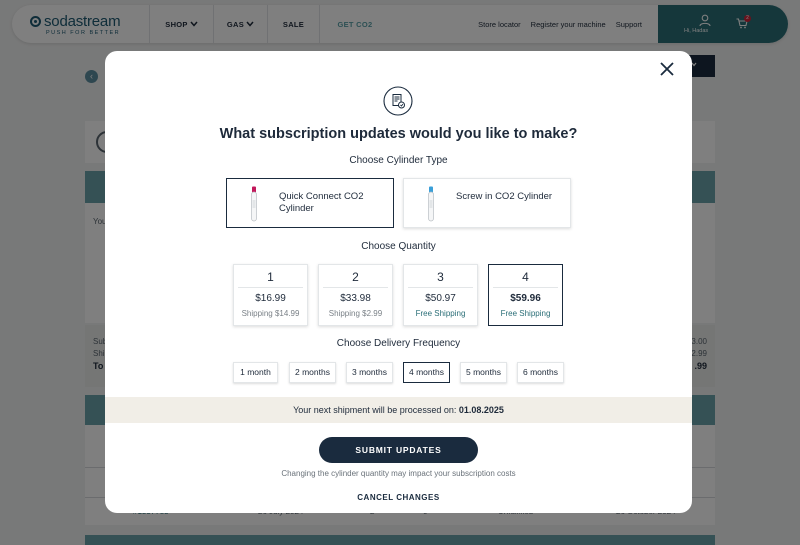 The width and height of the screenshot is (800, 545). Describe the element at coordinates (398, 101) in the screenshot. I see `document-refresh-icon` at that location.